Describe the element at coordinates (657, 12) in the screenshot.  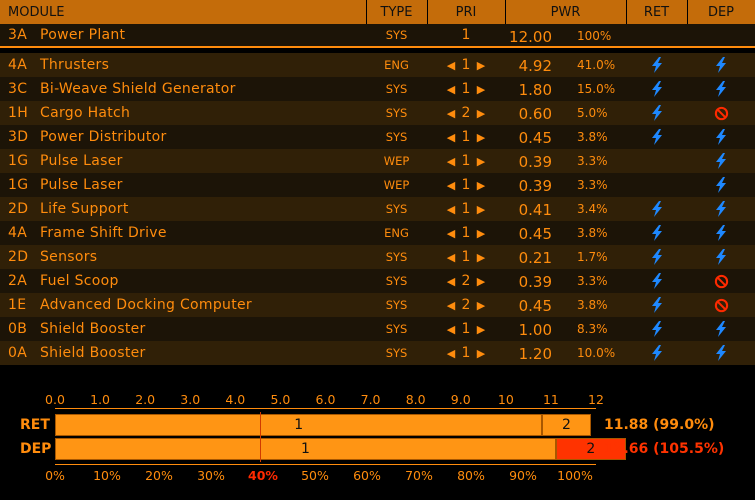
I see `header-ret: RET` at that location.